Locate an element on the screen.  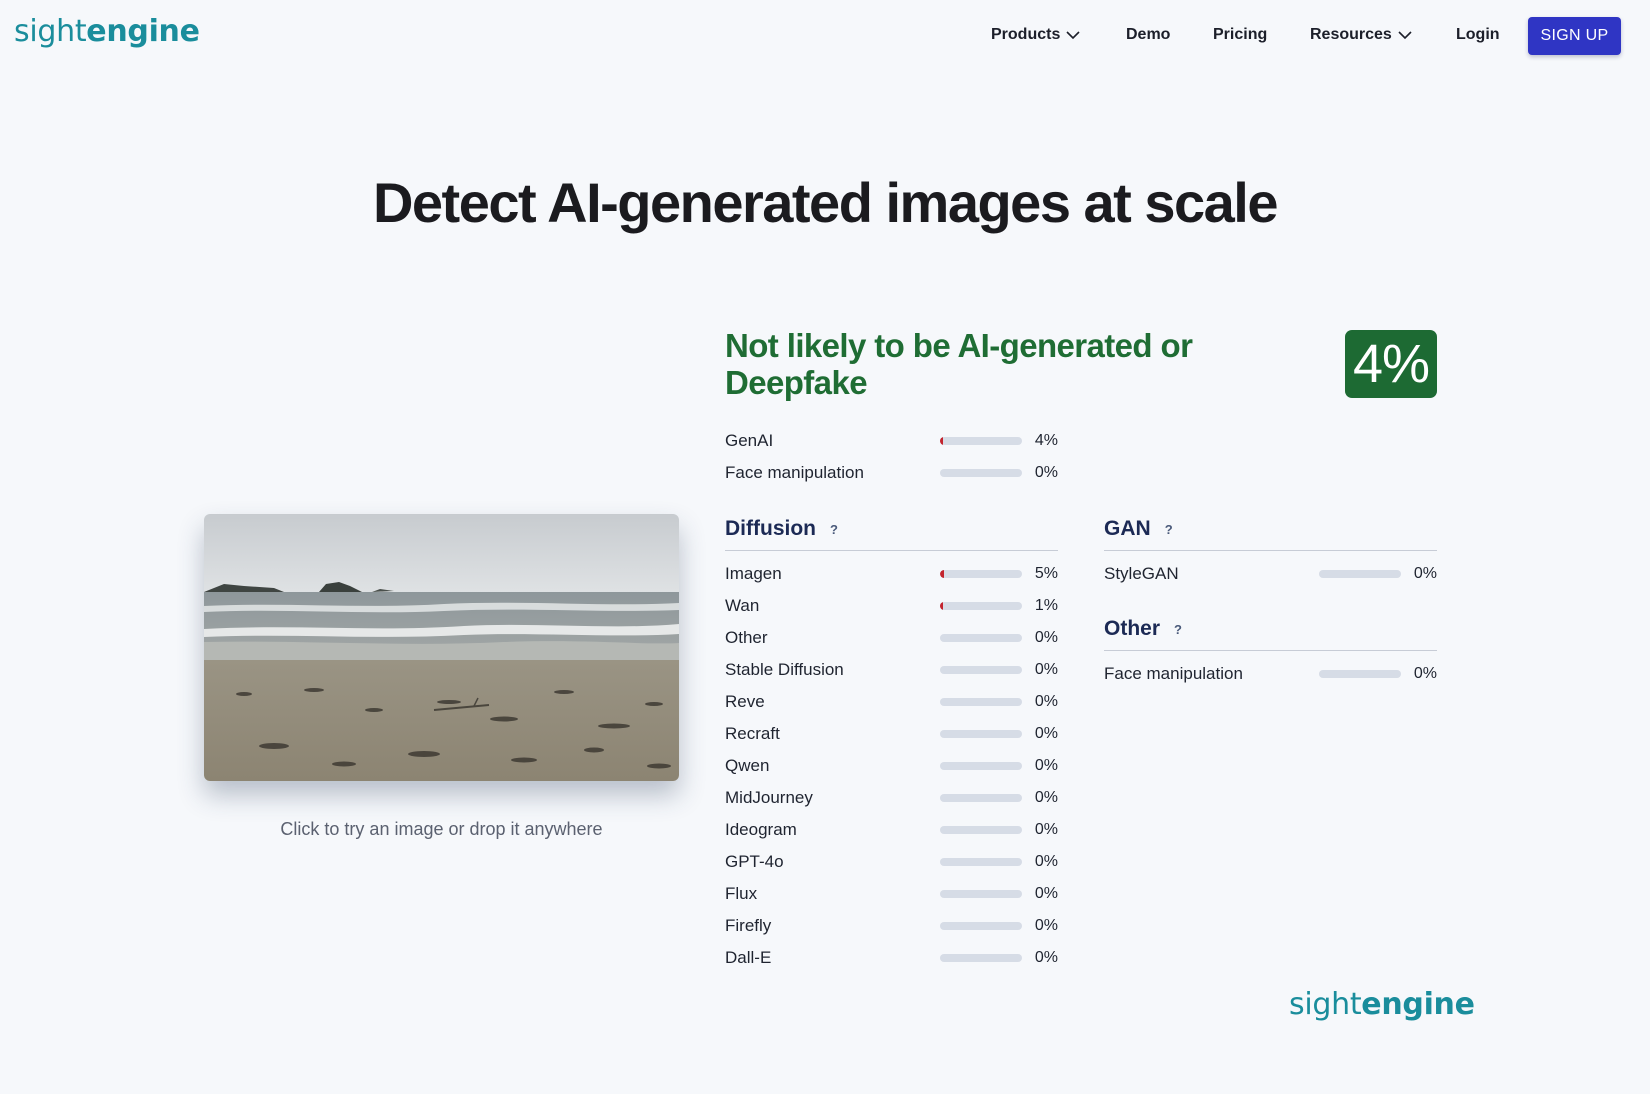
score-row: Other 0% is located at coordinates (891, 638).